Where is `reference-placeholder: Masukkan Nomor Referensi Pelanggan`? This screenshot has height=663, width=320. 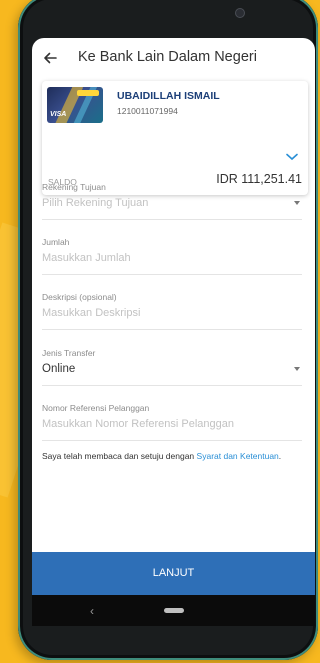
reference-placeholder: Masukkan Nomor Referensi Pelanggan is located at coordinates (138, 424).